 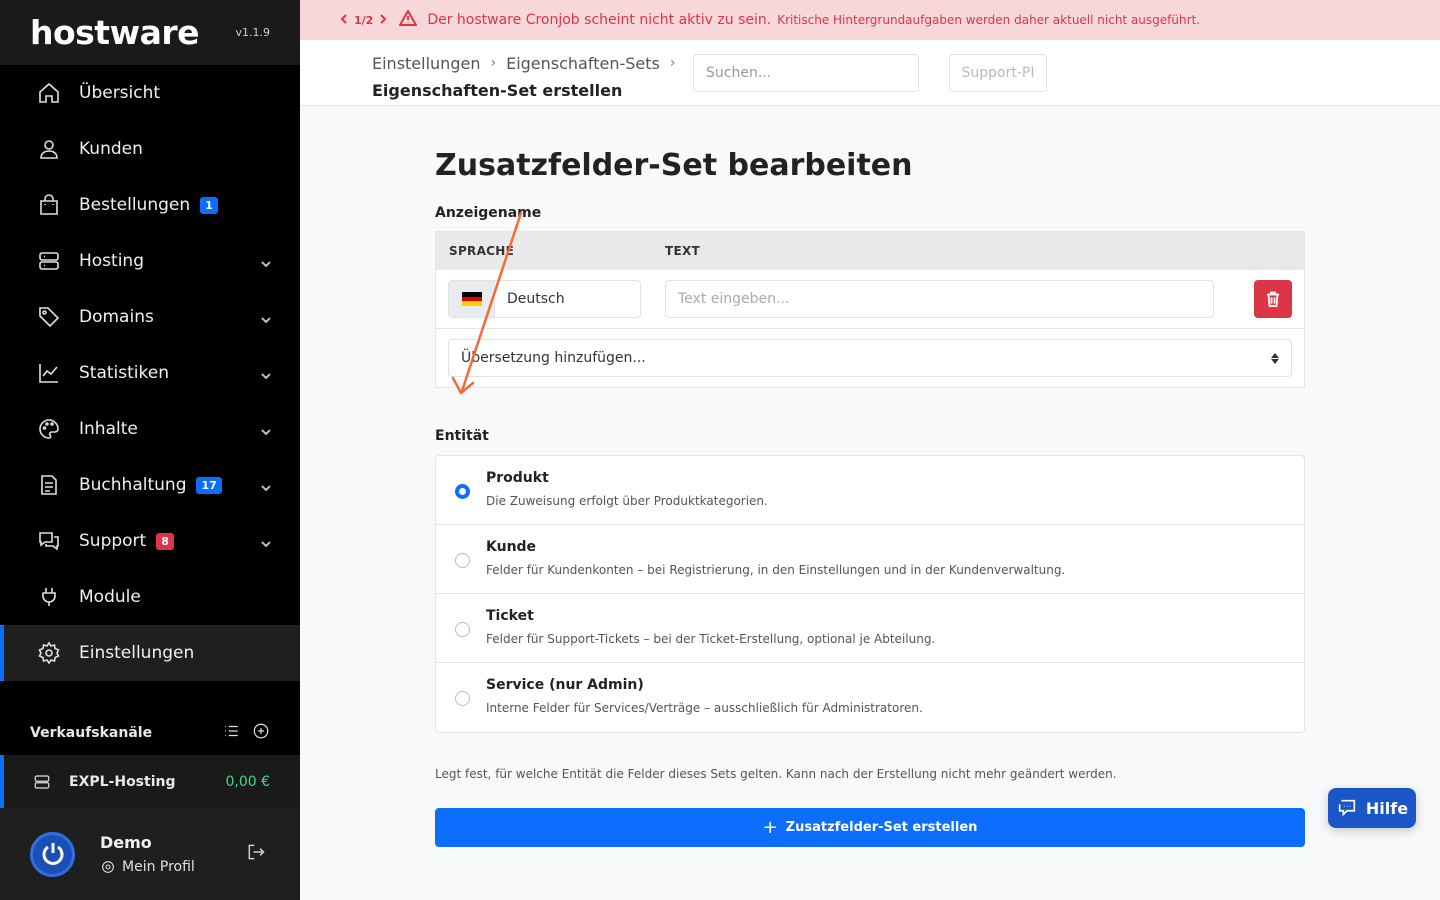 What do you see at coordinates (462, 698) in the screenshot?
I see `radio-service` at bounding box center [462, 698].